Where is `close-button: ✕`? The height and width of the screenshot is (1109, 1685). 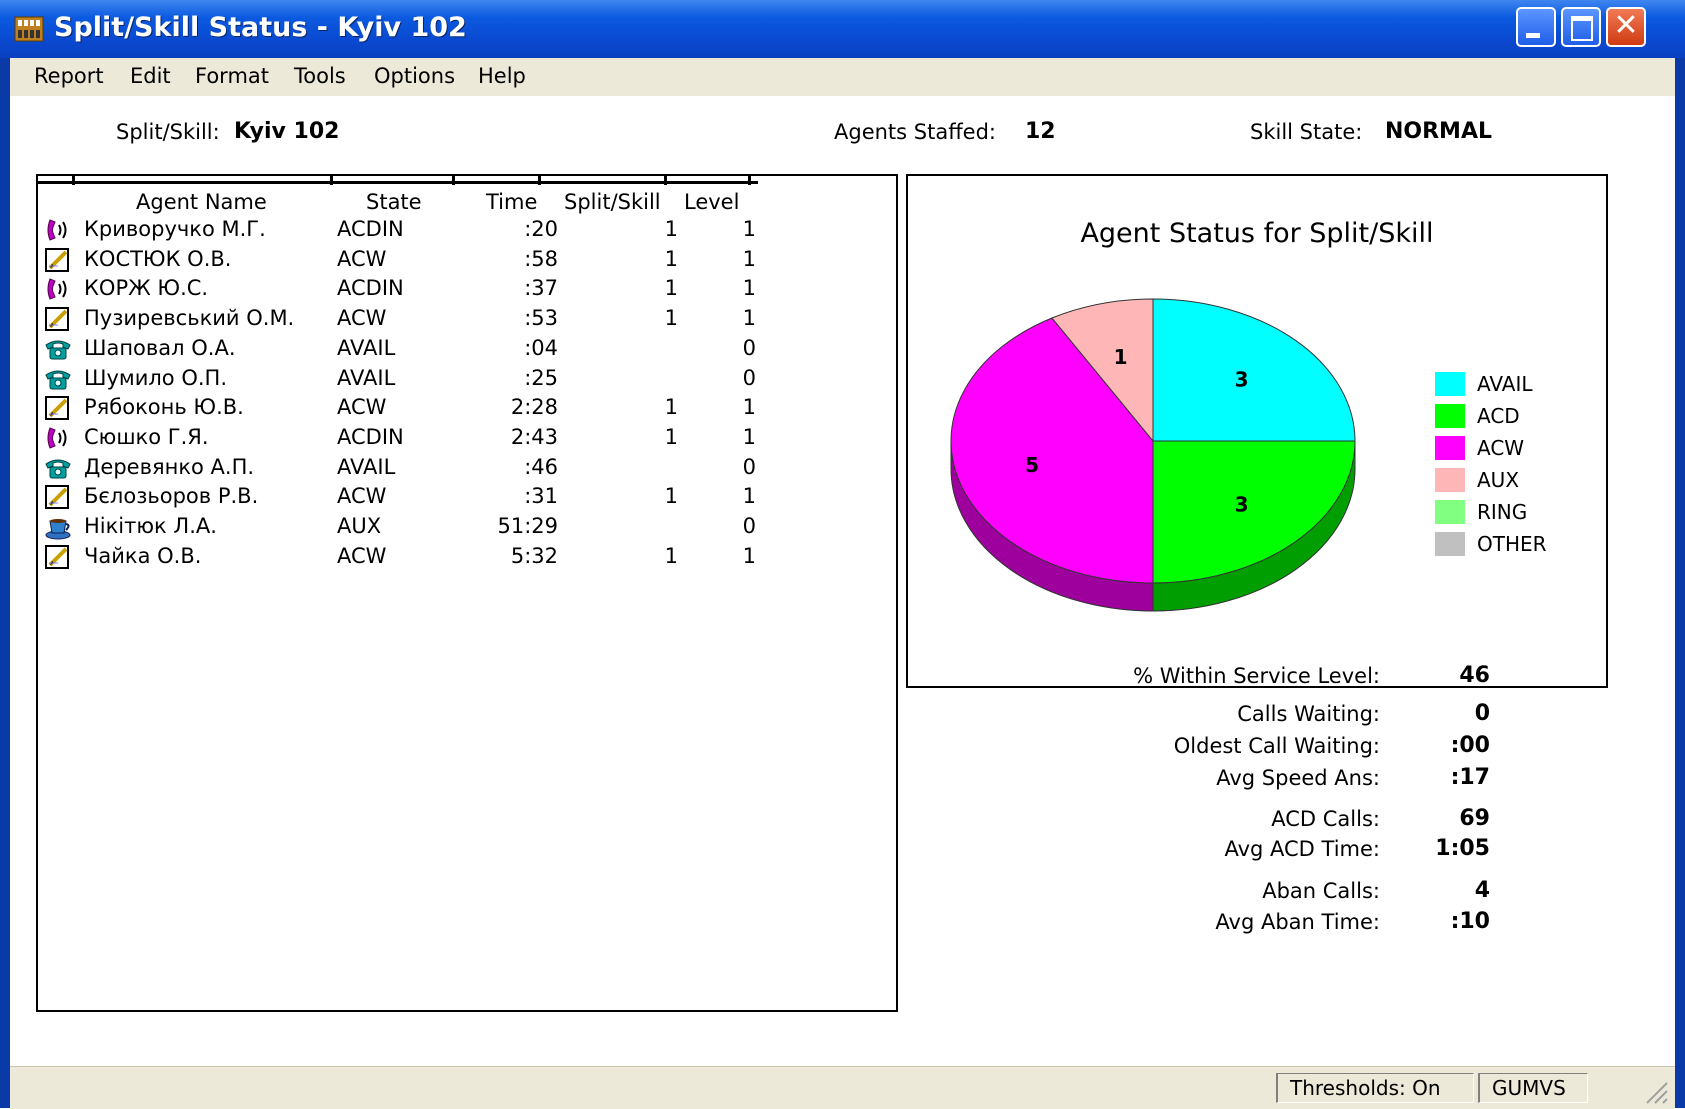 close-button: ✕ is located at coordinates (1626, 27).